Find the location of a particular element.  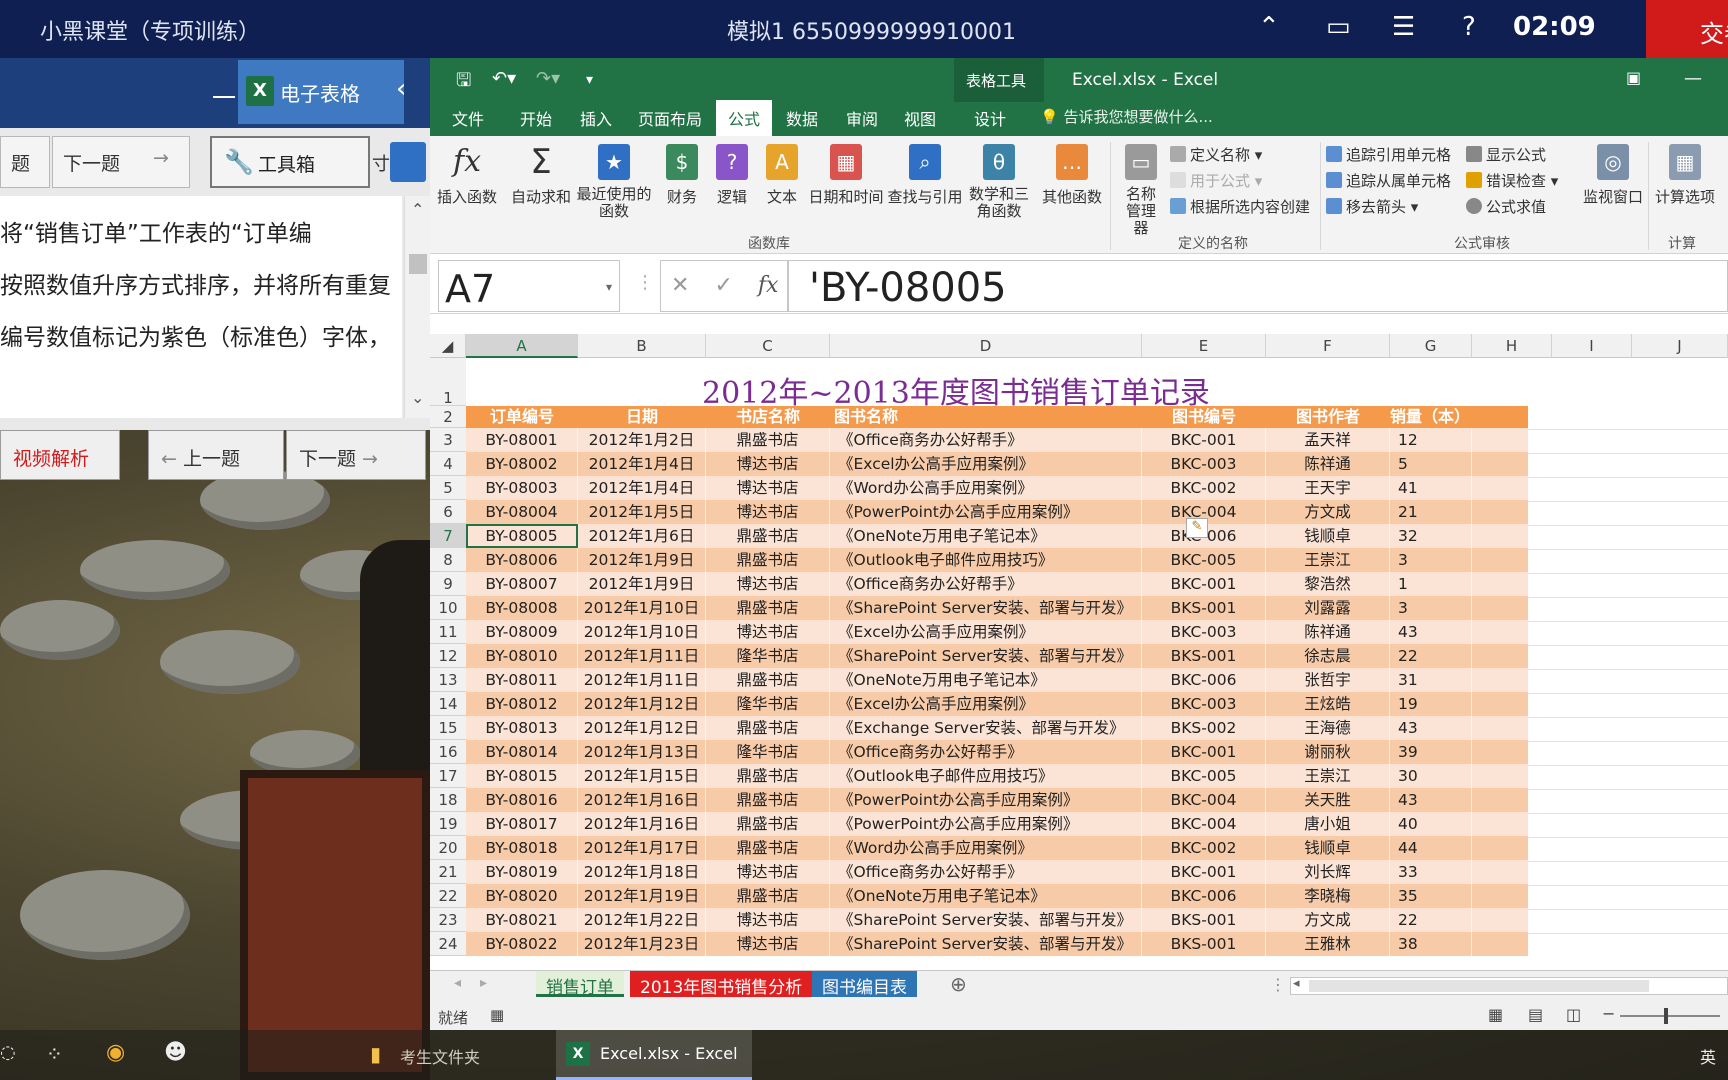

date-cell: 2012年1月2日 is located at coordinates (642, 440).